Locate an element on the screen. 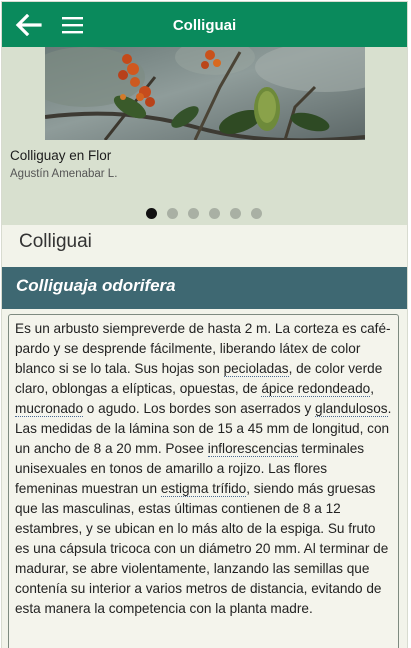 The width and height of the screenshot is (411, 648). hamburger-menu-icon is located at coordinates (72, 25).